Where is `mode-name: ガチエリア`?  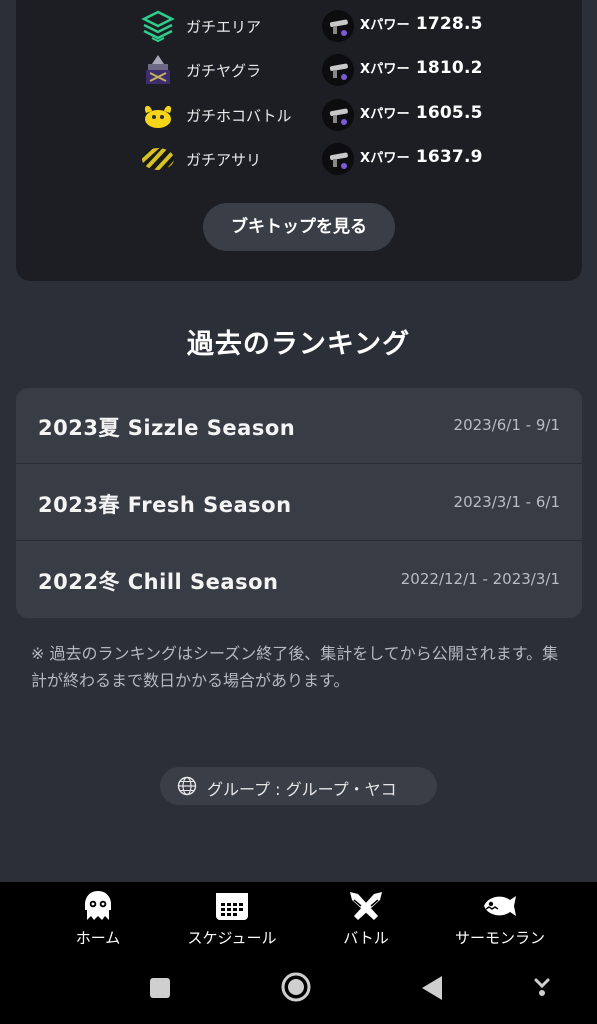 mode-name: ガチエリア is located at coordinates (224, 27).